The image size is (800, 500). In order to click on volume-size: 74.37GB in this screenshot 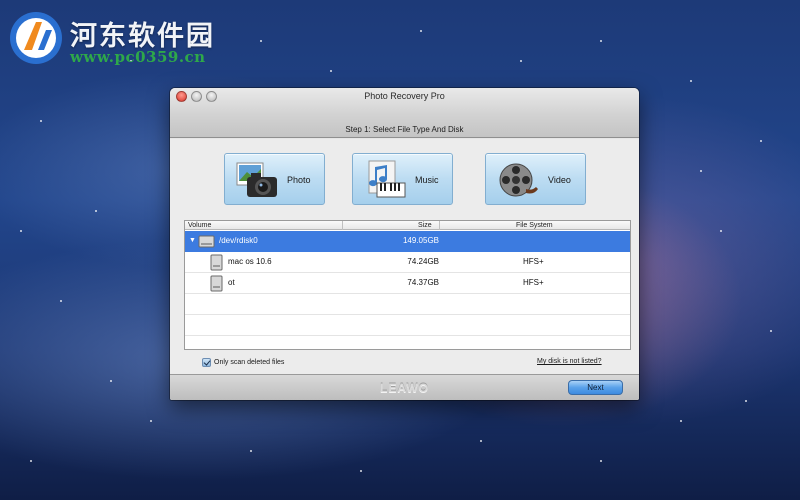, I will do `click(423, 282)`.